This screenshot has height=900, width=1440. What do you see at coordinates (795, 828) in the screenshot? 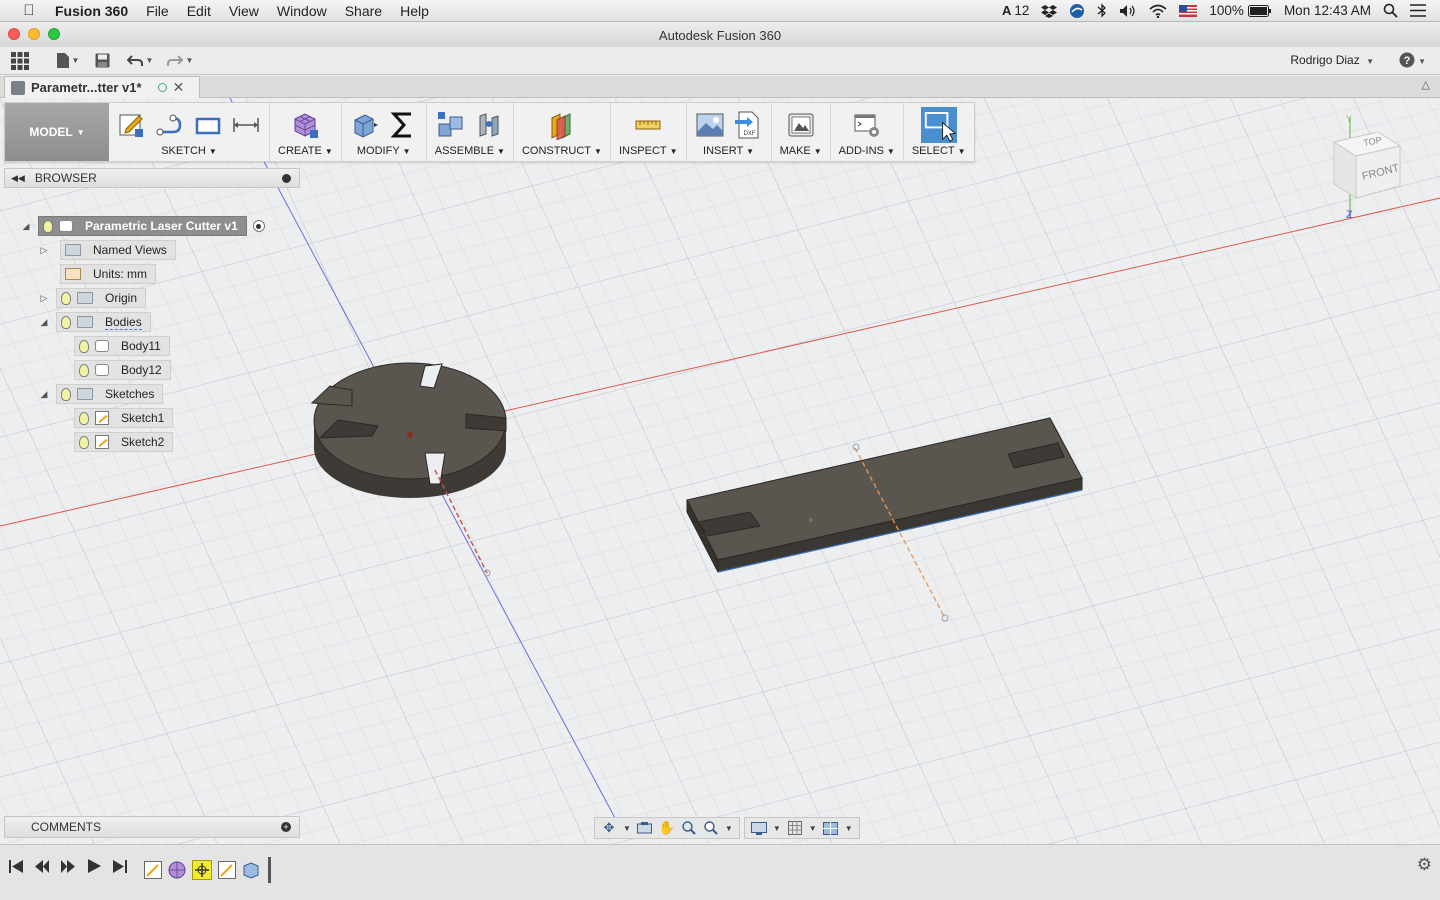
I see `grid-settings-icon` at bounding box center [795, 828].